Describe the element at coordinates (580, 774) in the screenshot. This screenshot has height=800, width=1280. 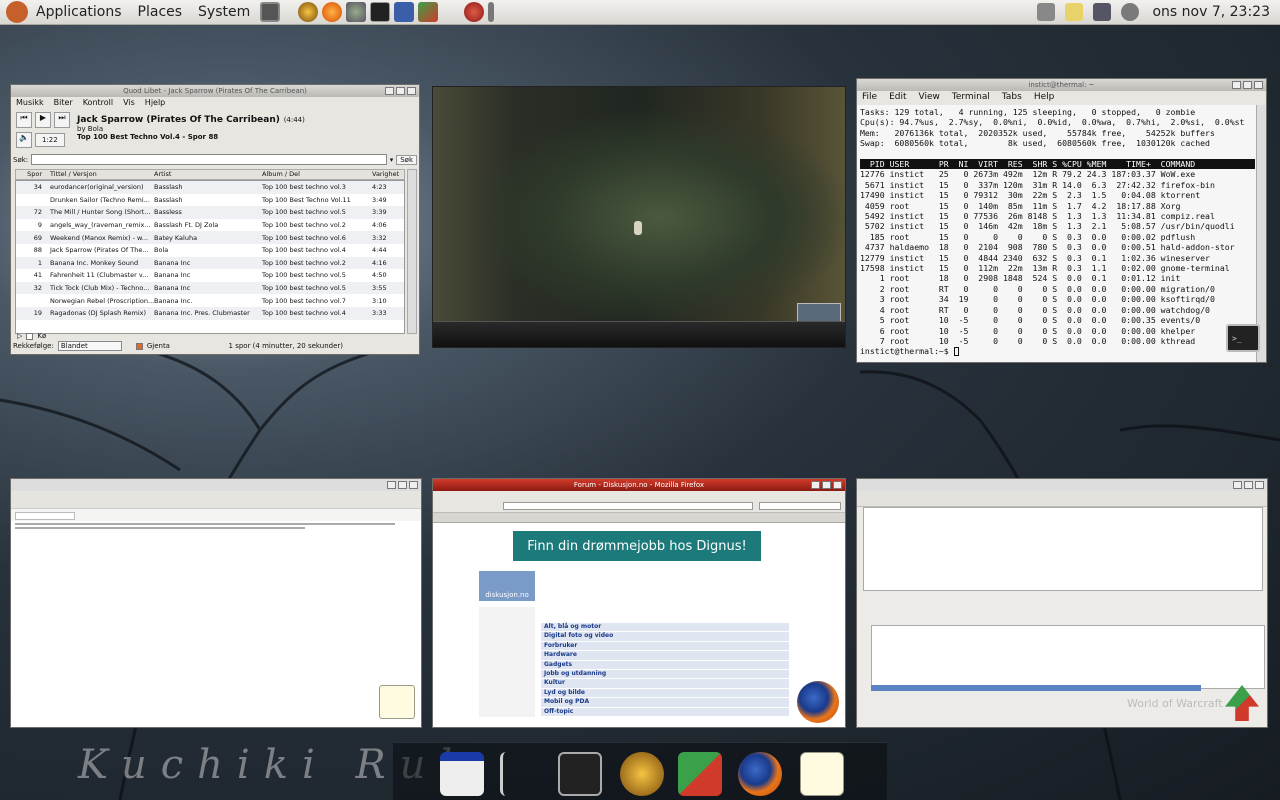
I see `dock-terminal-icon` at that location.